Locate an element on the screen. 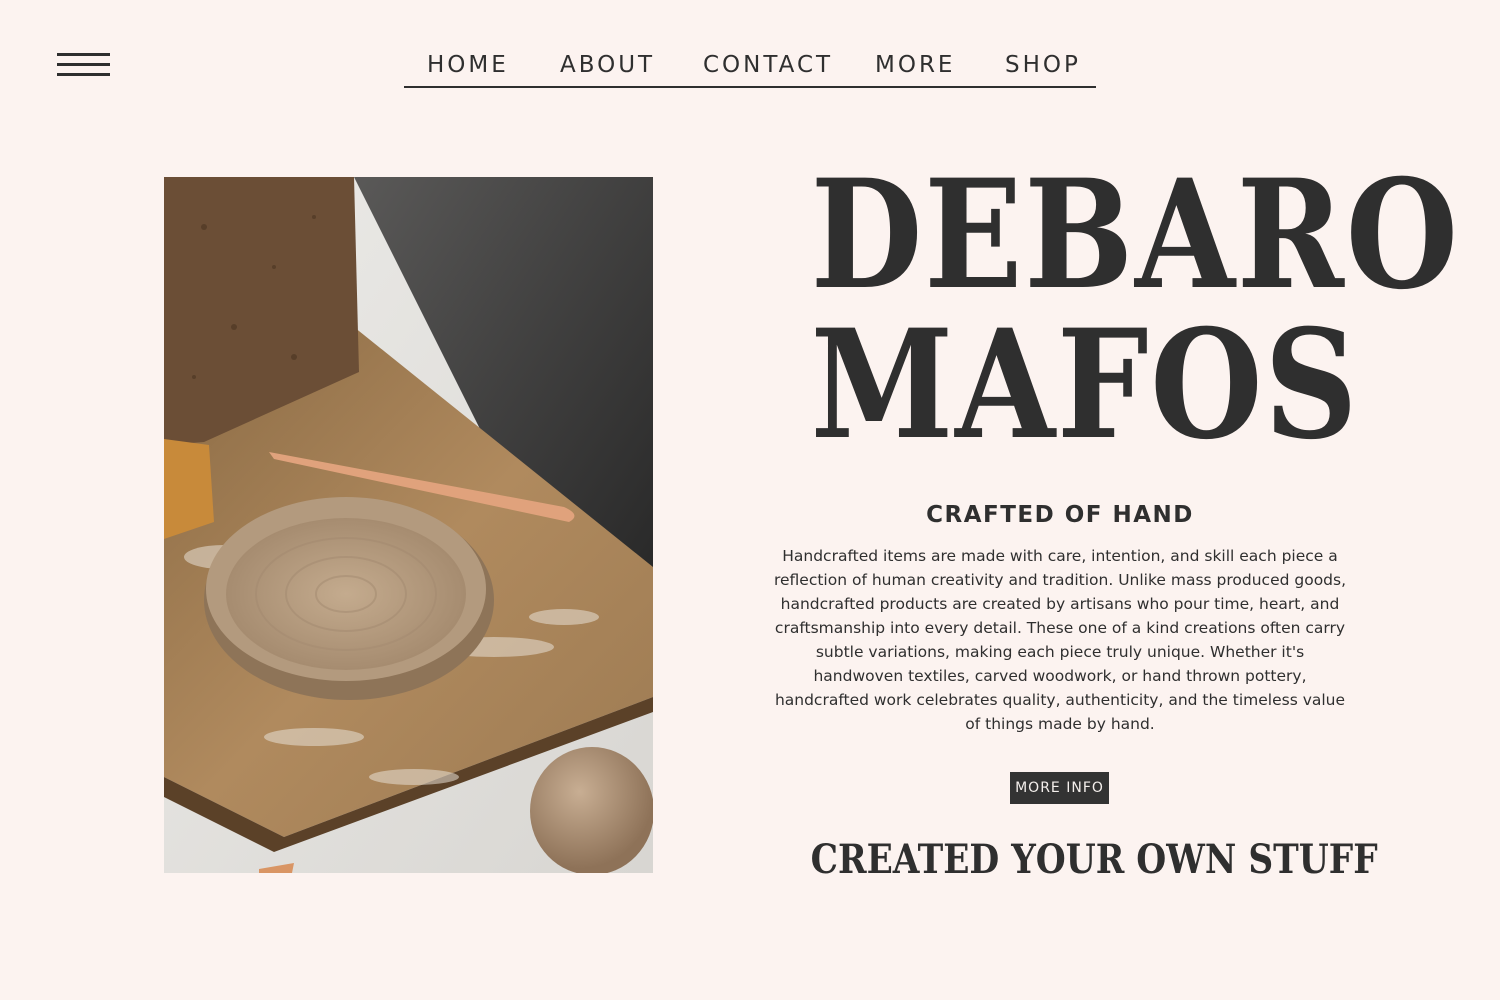 This screenshot has width=1500, height=1000. nav-item-about: ABOUT is located at coordinates (607, 65).